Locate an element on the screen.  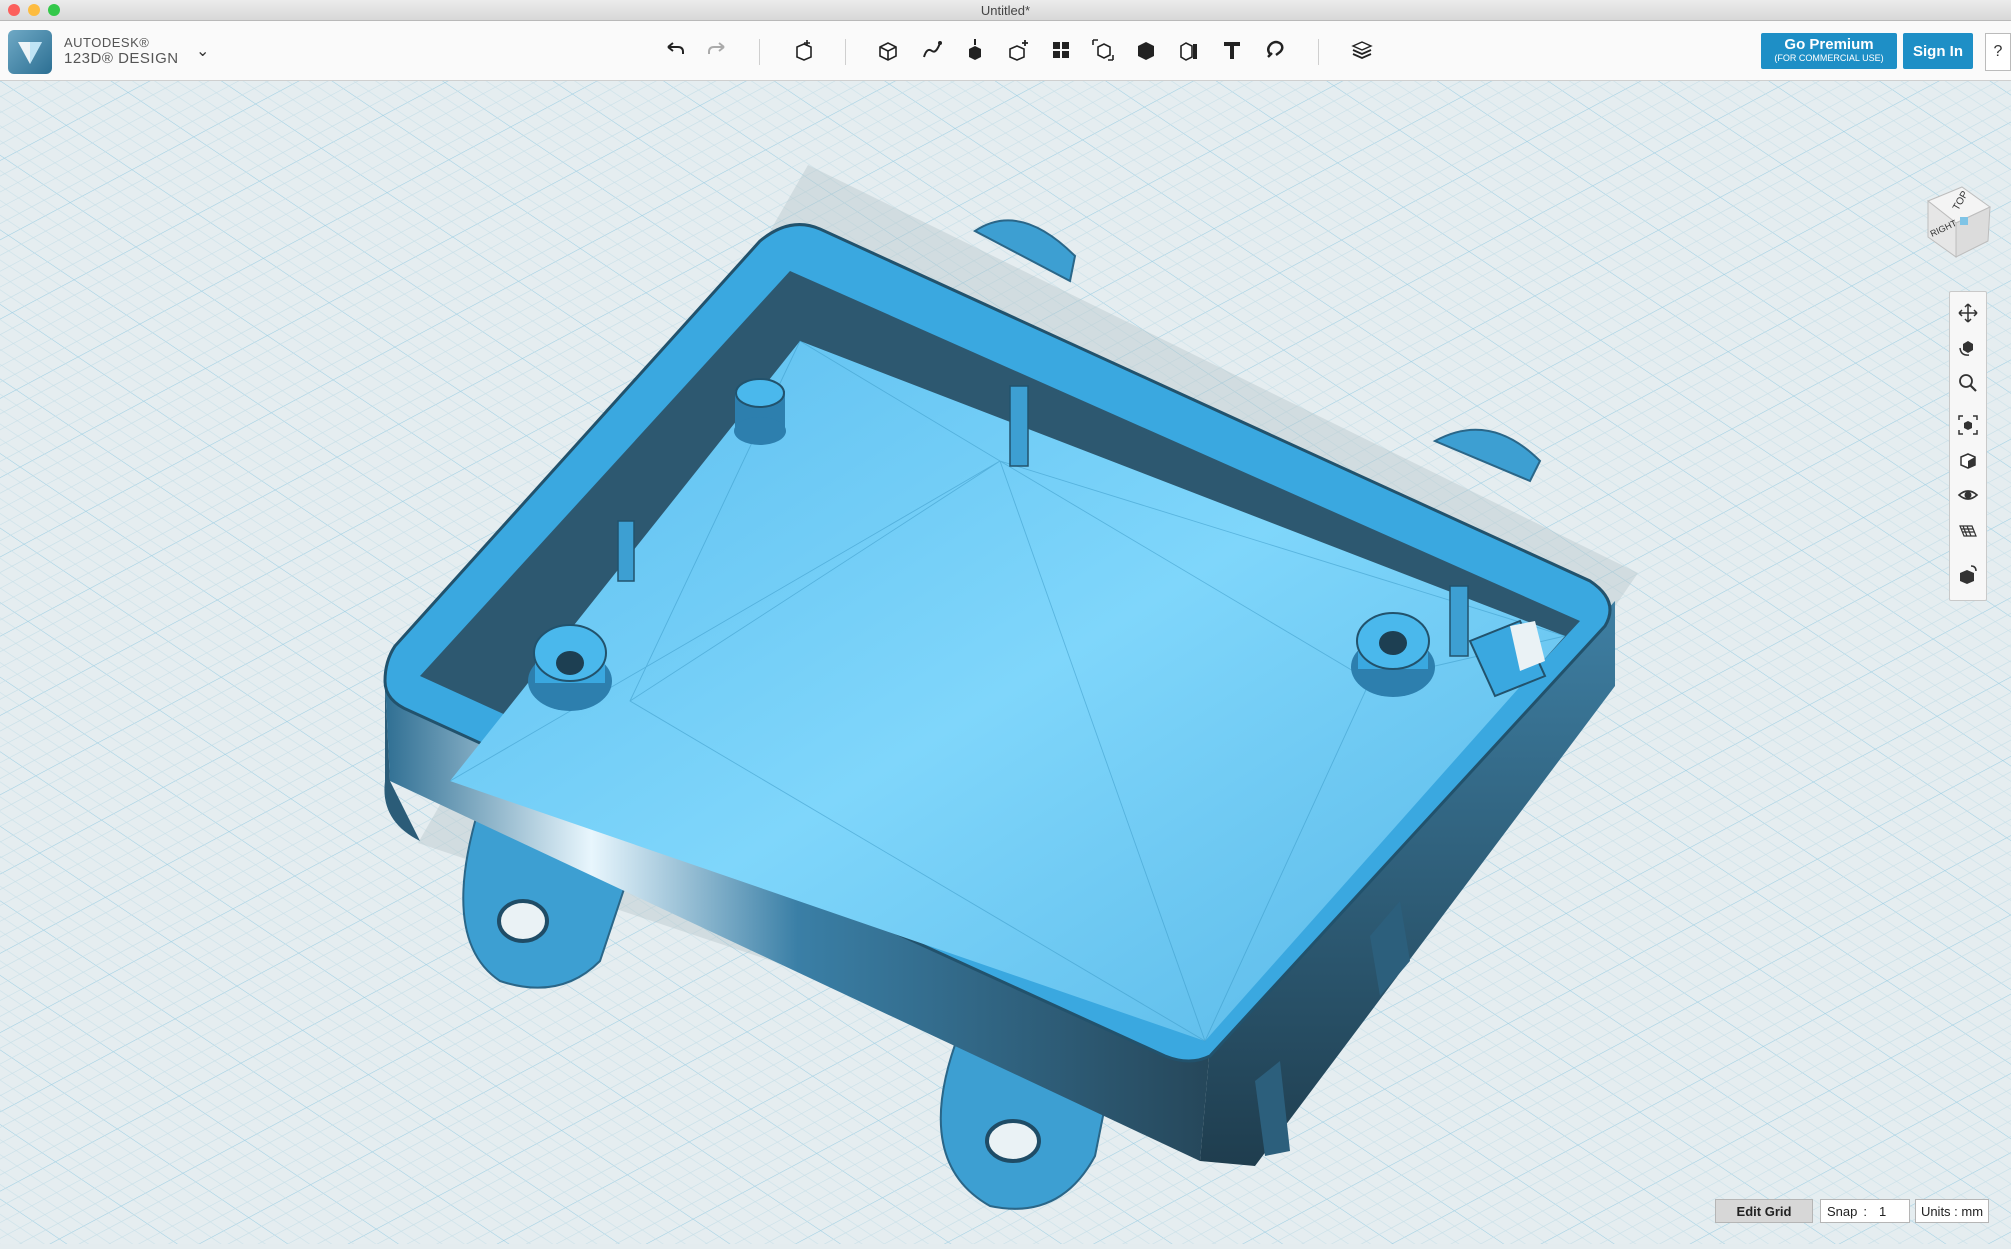
brand-line-2: 123D® DESIGN is located at coordinates (121, 58).